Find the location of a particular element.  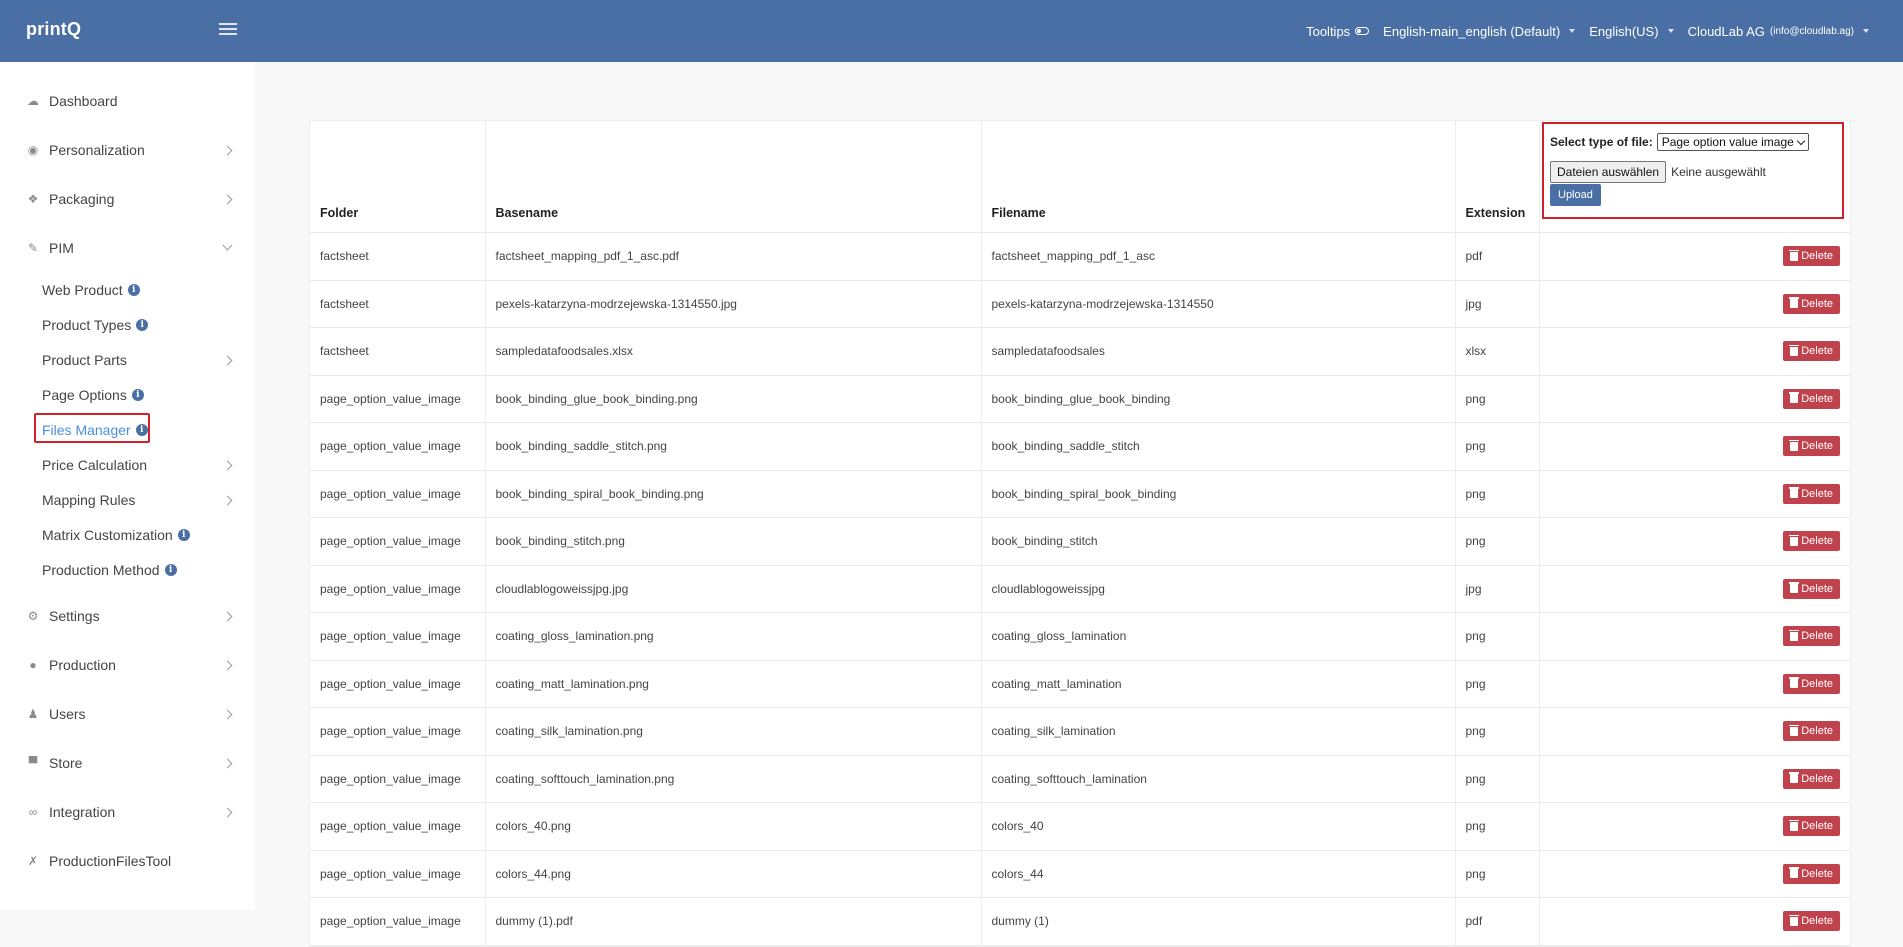

cell-filename: coating_softtouch_lamination is located at coordinates (1218, 779).